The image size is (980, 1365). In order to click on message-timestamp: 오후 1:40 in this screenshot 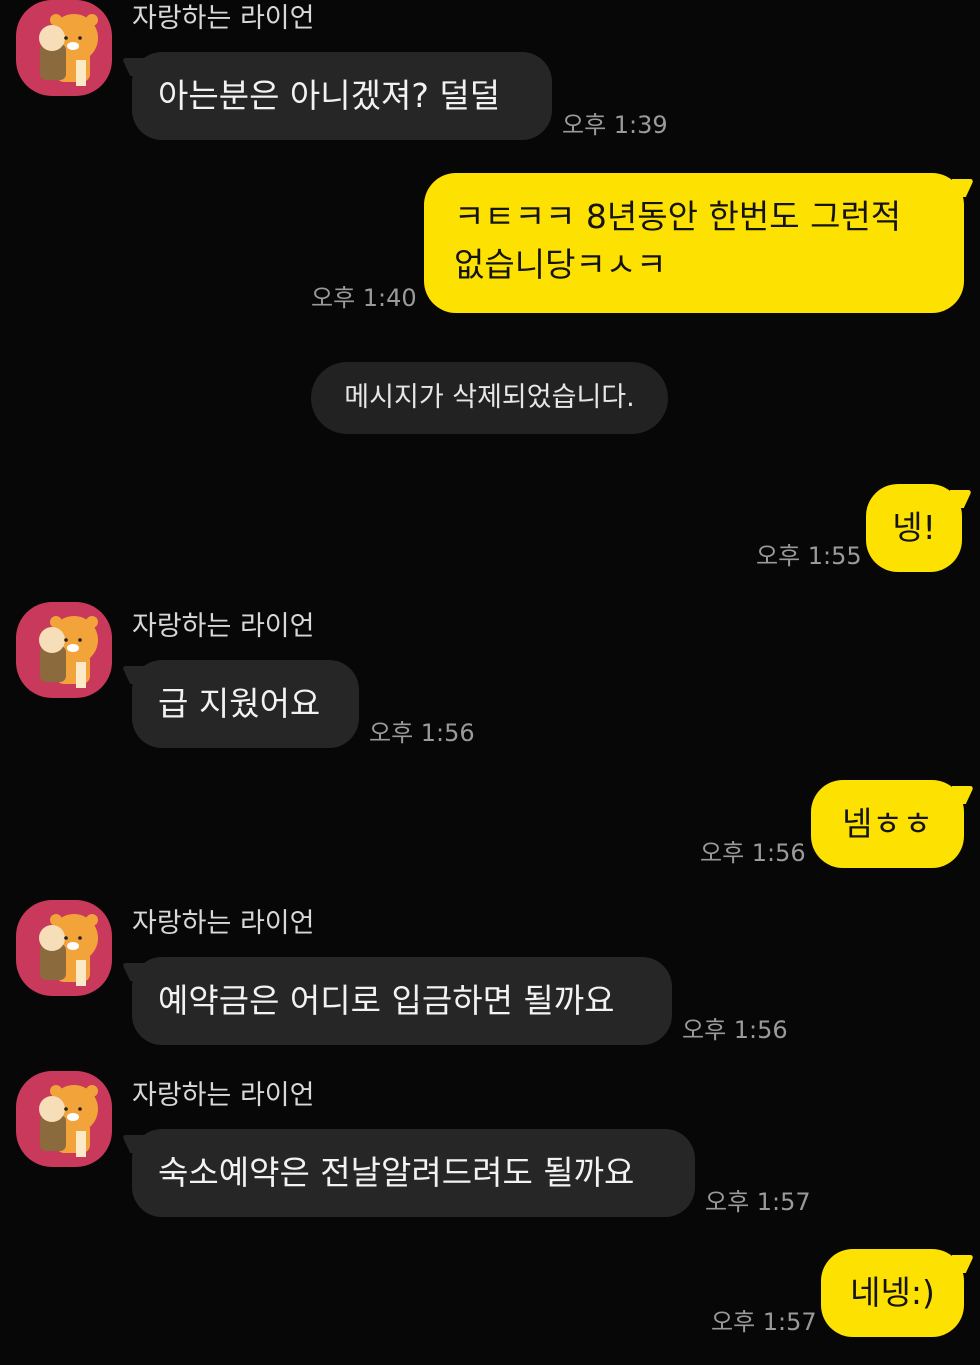, I will do `click(364, 298)`.